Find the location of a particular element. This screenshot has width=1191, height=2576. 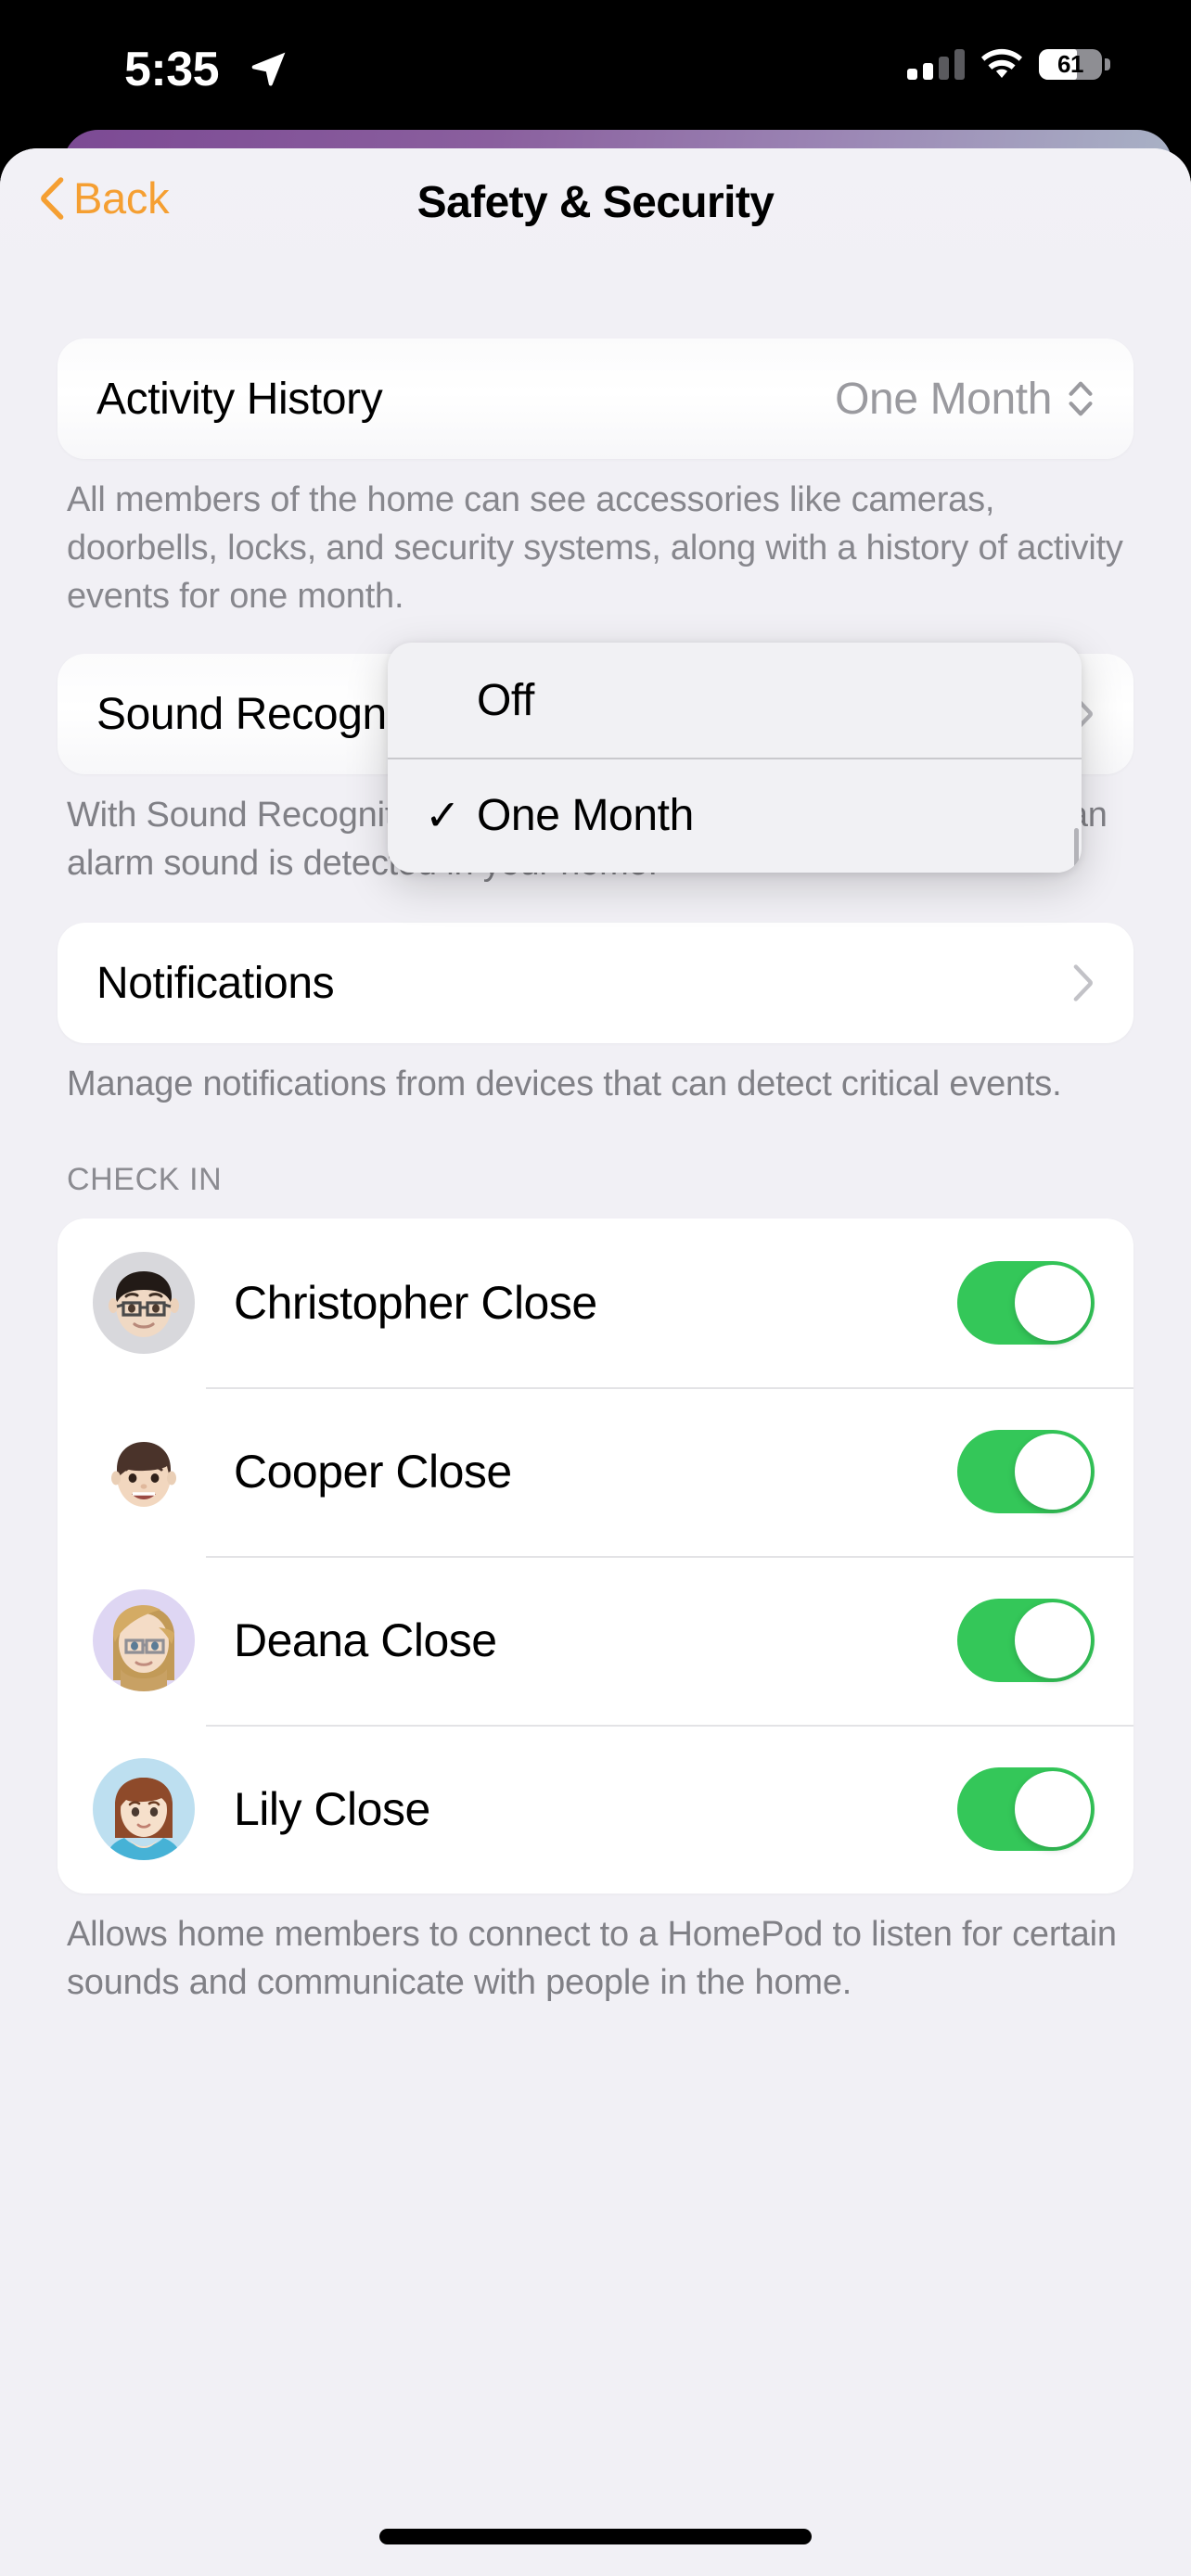

chevron-up-down-icon is located at coordinates (1081, 398).